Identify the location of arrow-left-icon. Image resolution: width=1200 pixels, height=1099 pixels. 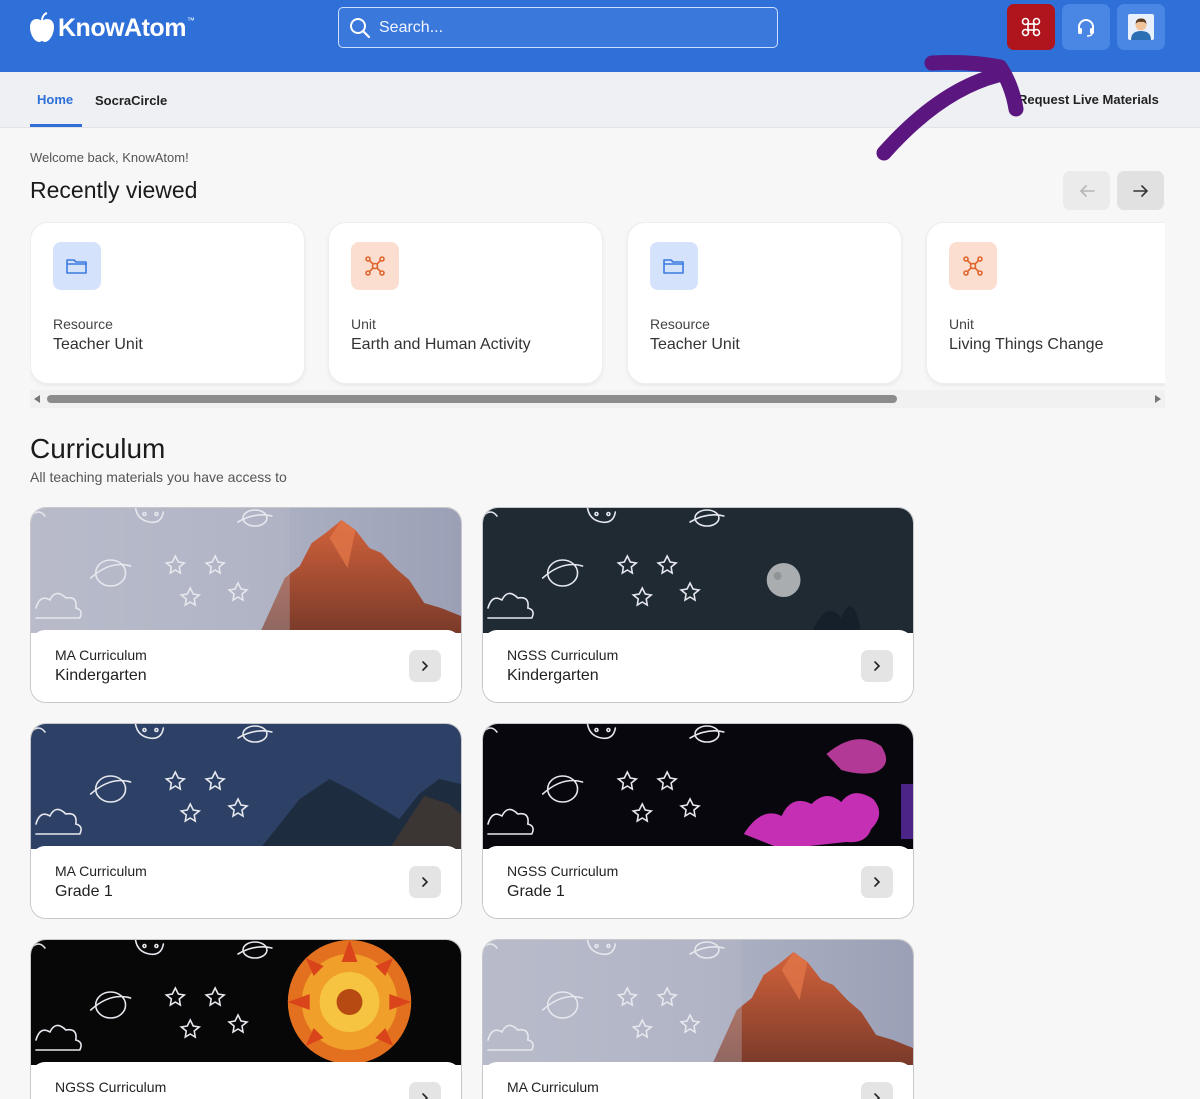
(1087, 190).